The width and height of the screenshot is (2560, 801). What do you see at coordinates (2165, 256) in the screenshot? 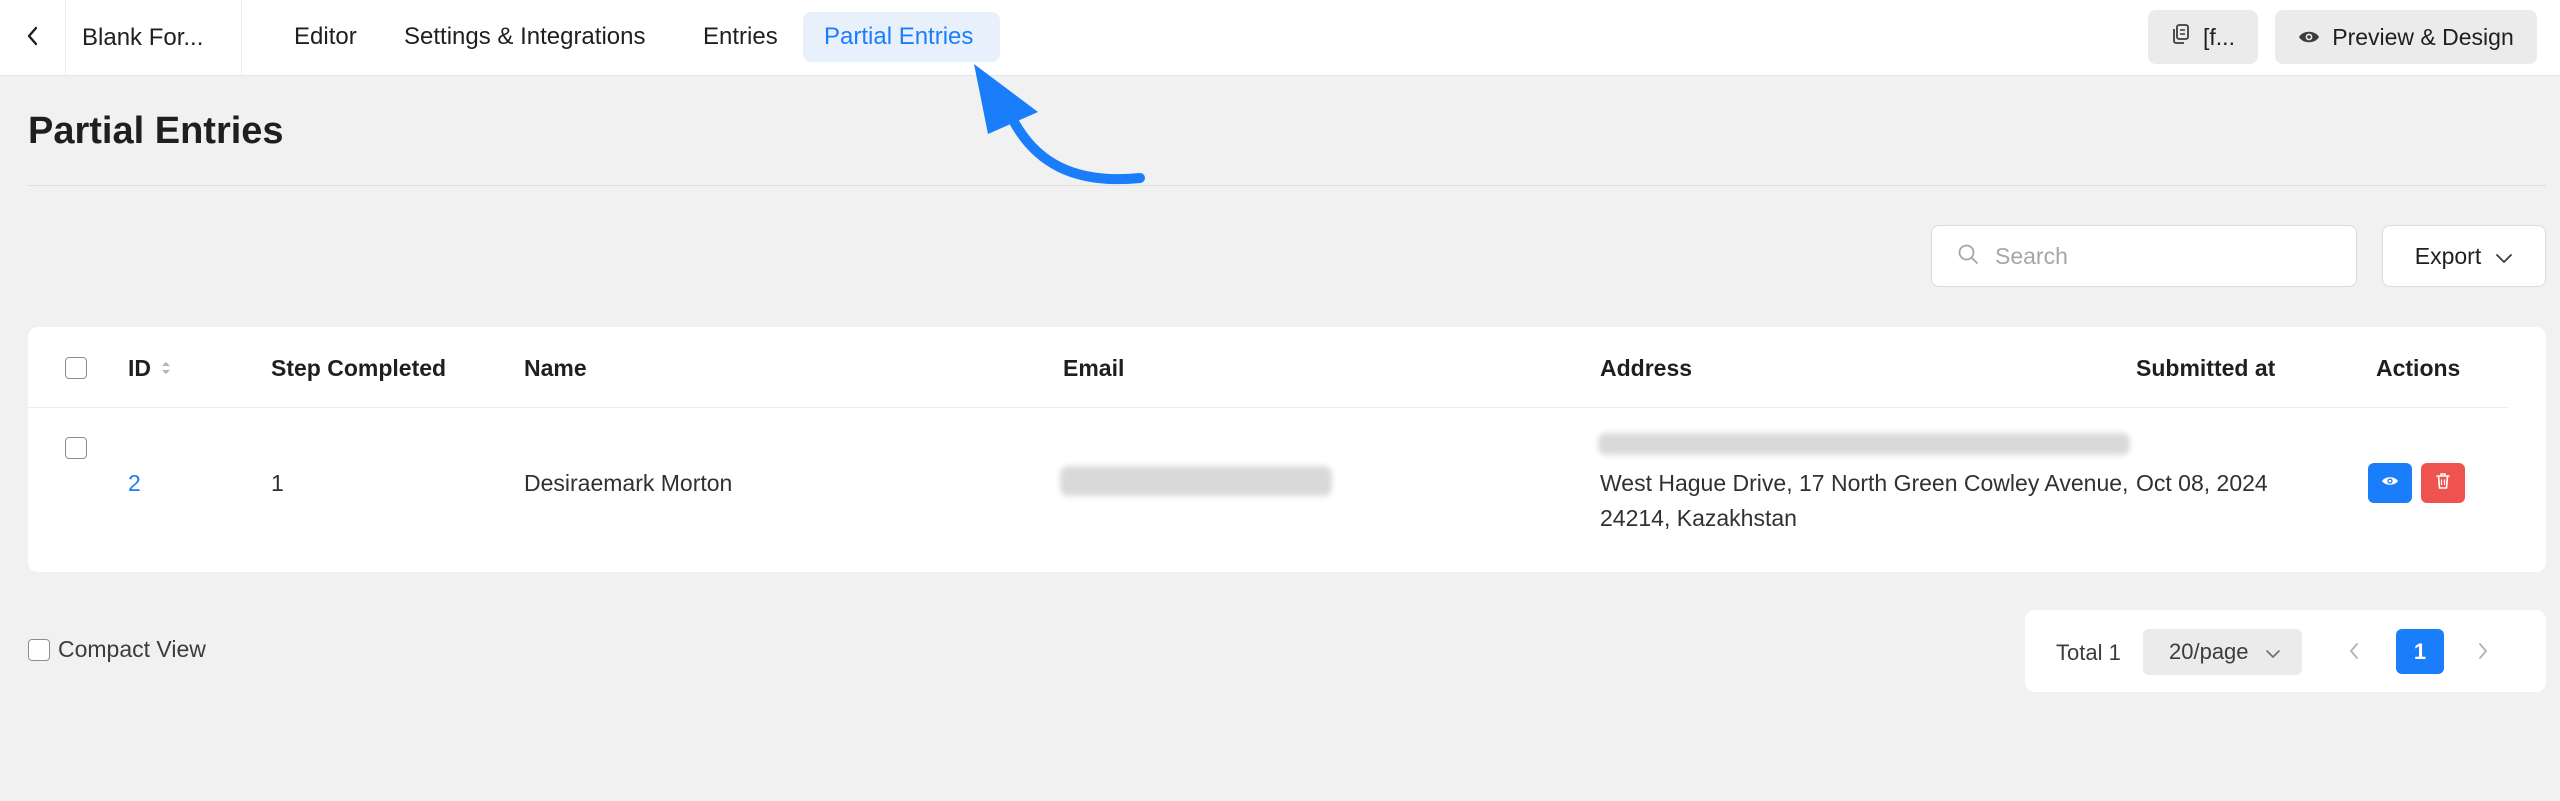
I see `search-input` at bounding box center [2165, 256].